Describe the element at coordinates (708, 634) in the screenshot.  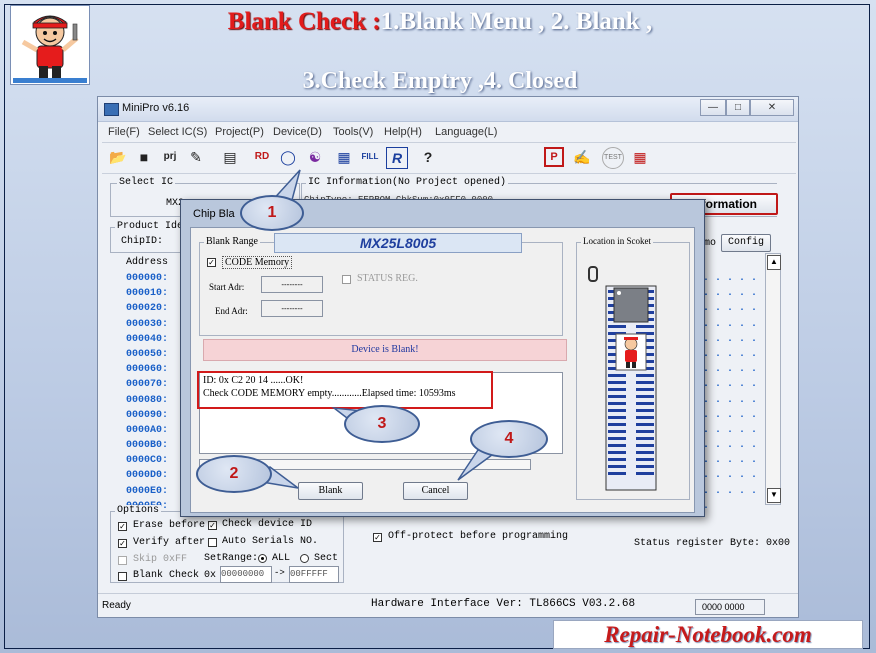
I see `footer-brand: Repair-Notebook.com` at that location.